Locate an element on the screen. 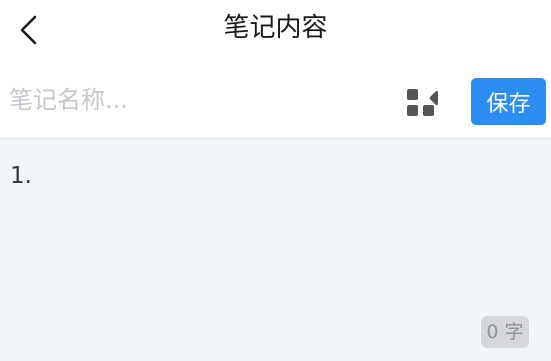 The image size is (551, 361). page-title: 笔记内容 is located at coordinates (275, 28).